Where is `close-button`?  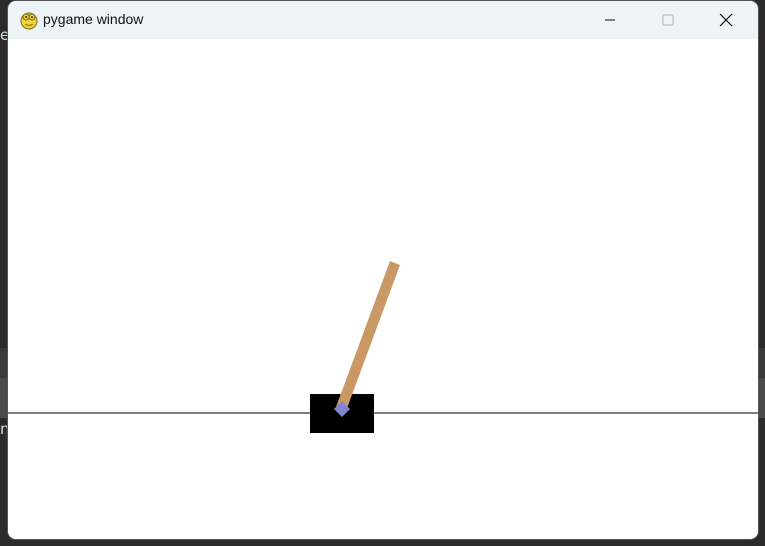
close-button is located at coordinates (726, 20).